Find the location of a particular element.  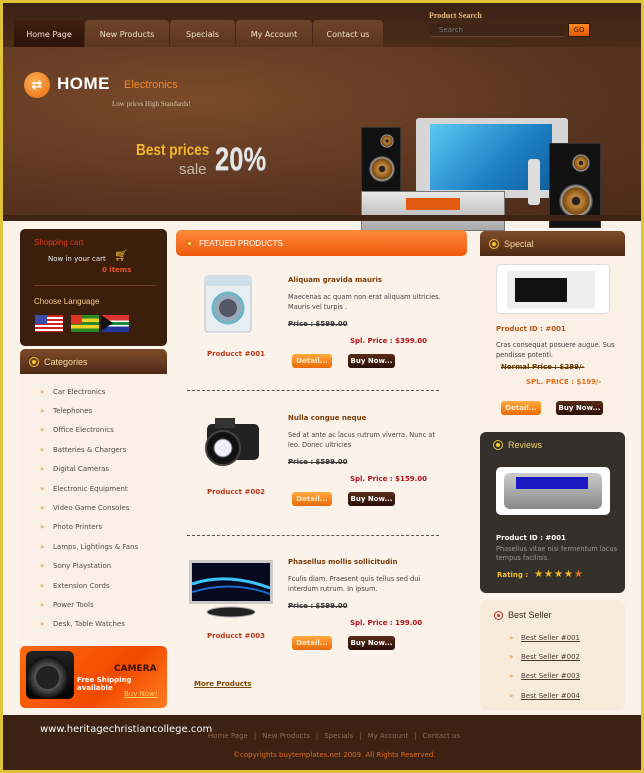

search-input is located at coordinates (497, 30).